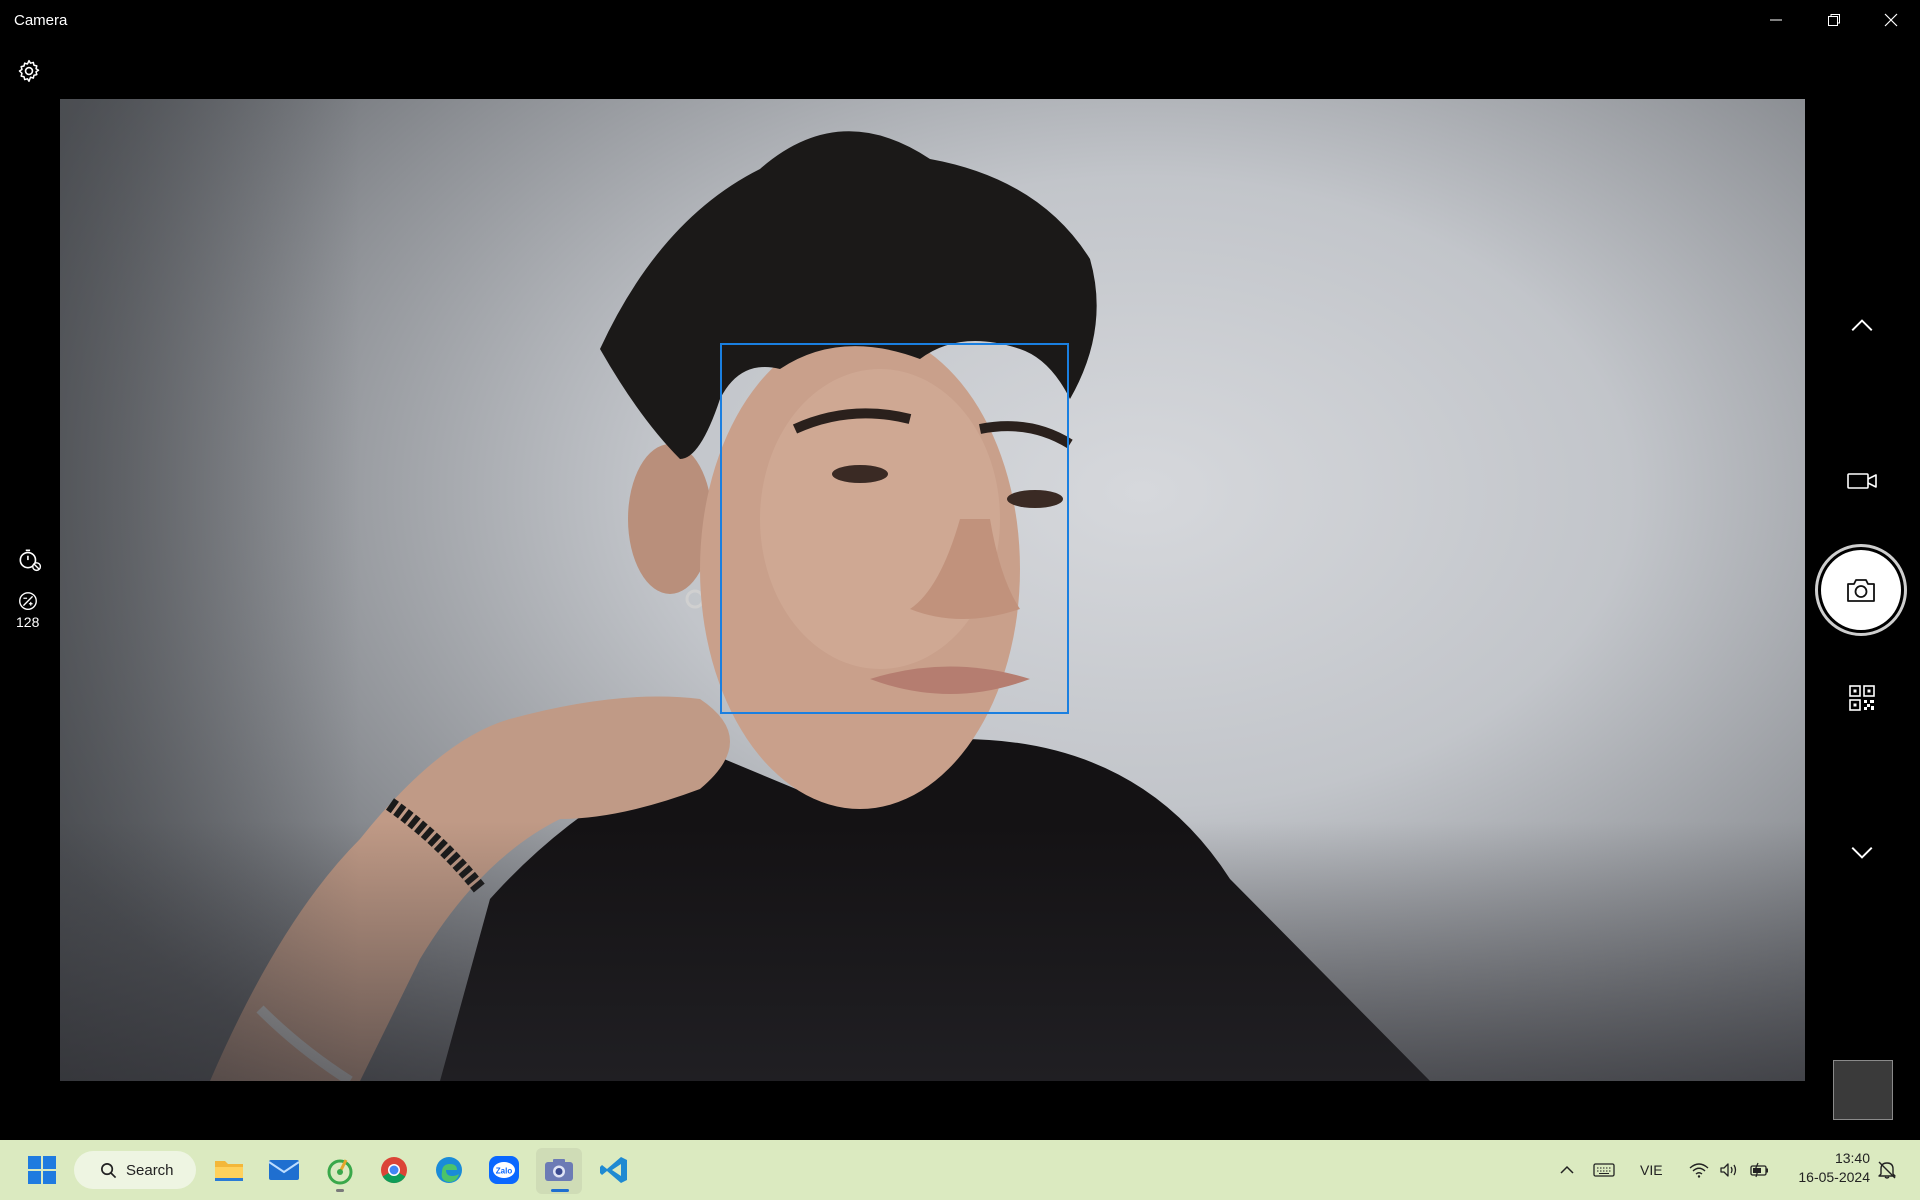 This screenshot has width=1920, height=1200. I want to click on search-label: Search, so click(150, 1170).